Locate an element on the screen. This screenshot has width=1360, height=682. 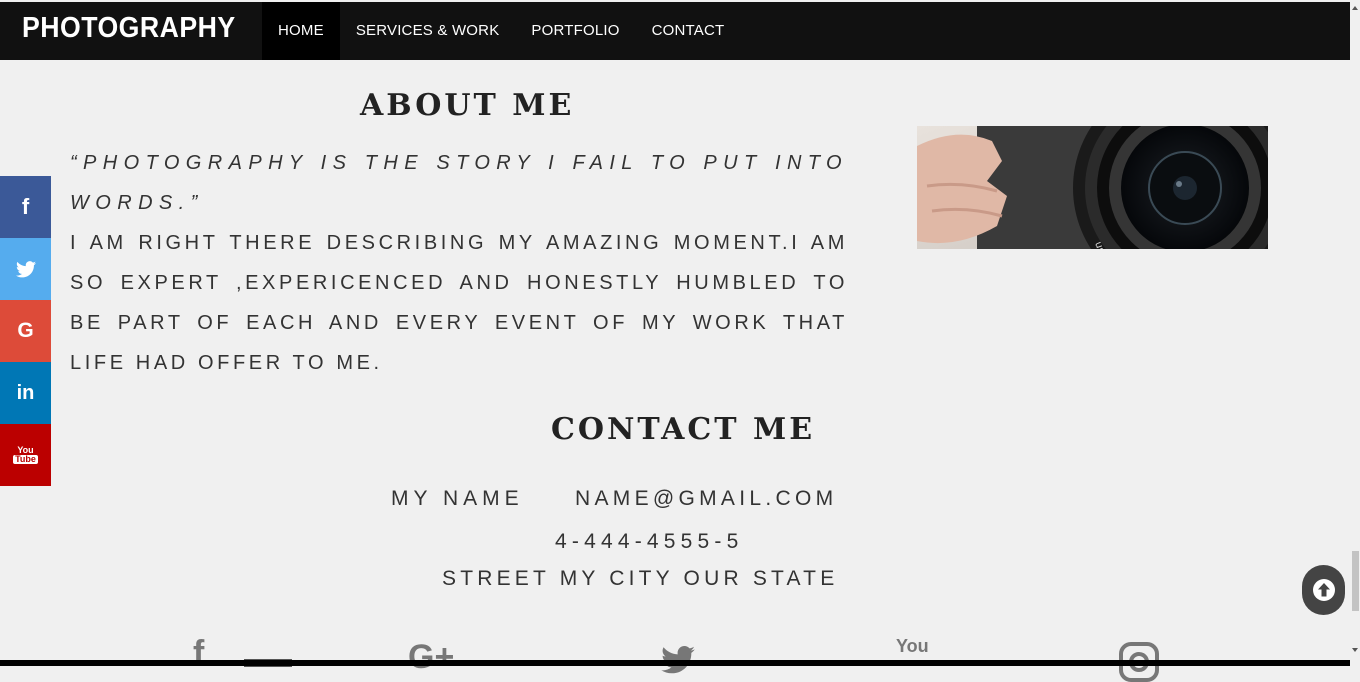
contact-heading: CONTACT ME is located at coordinates (683, 429).